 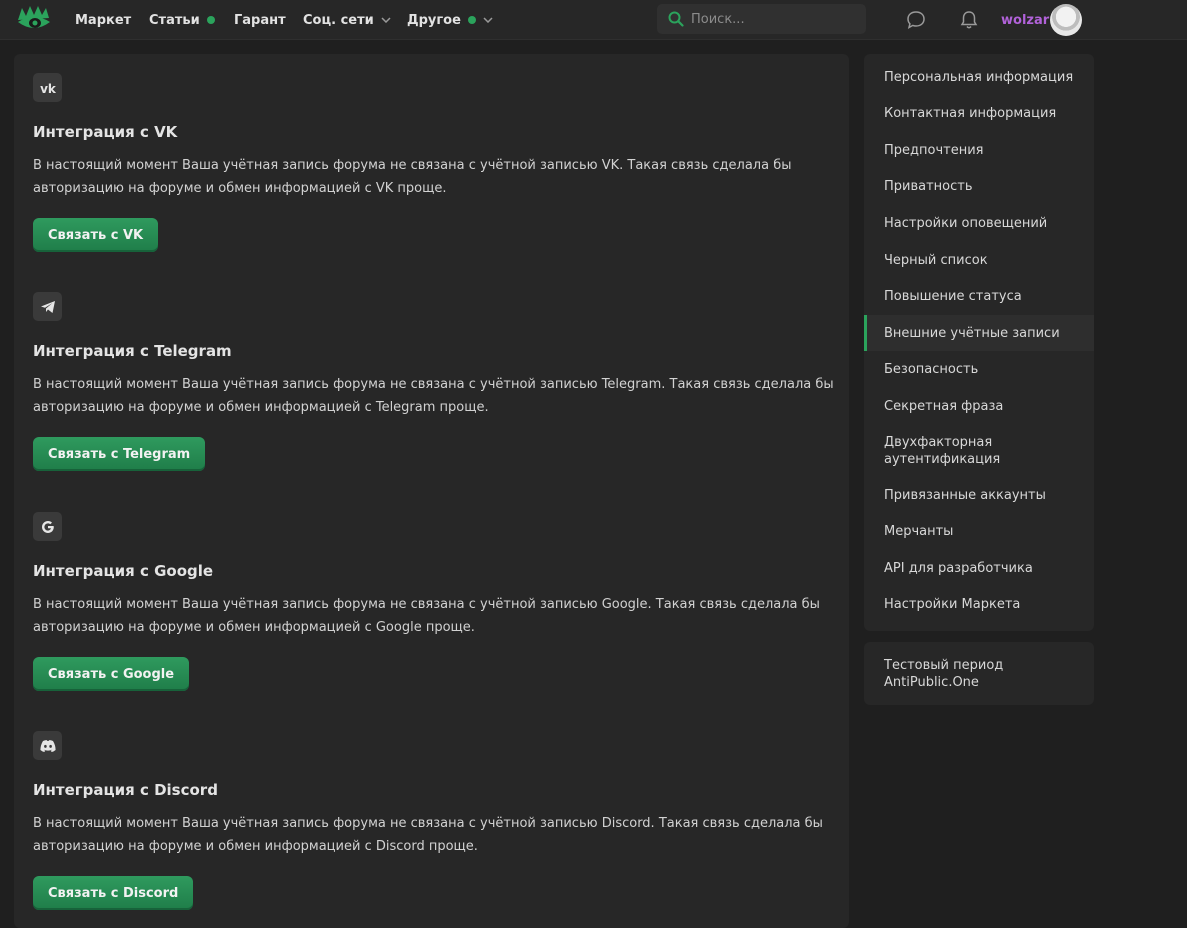 I want to click on link-discord-button: Связать с Discord, so click(x=113, y=893).